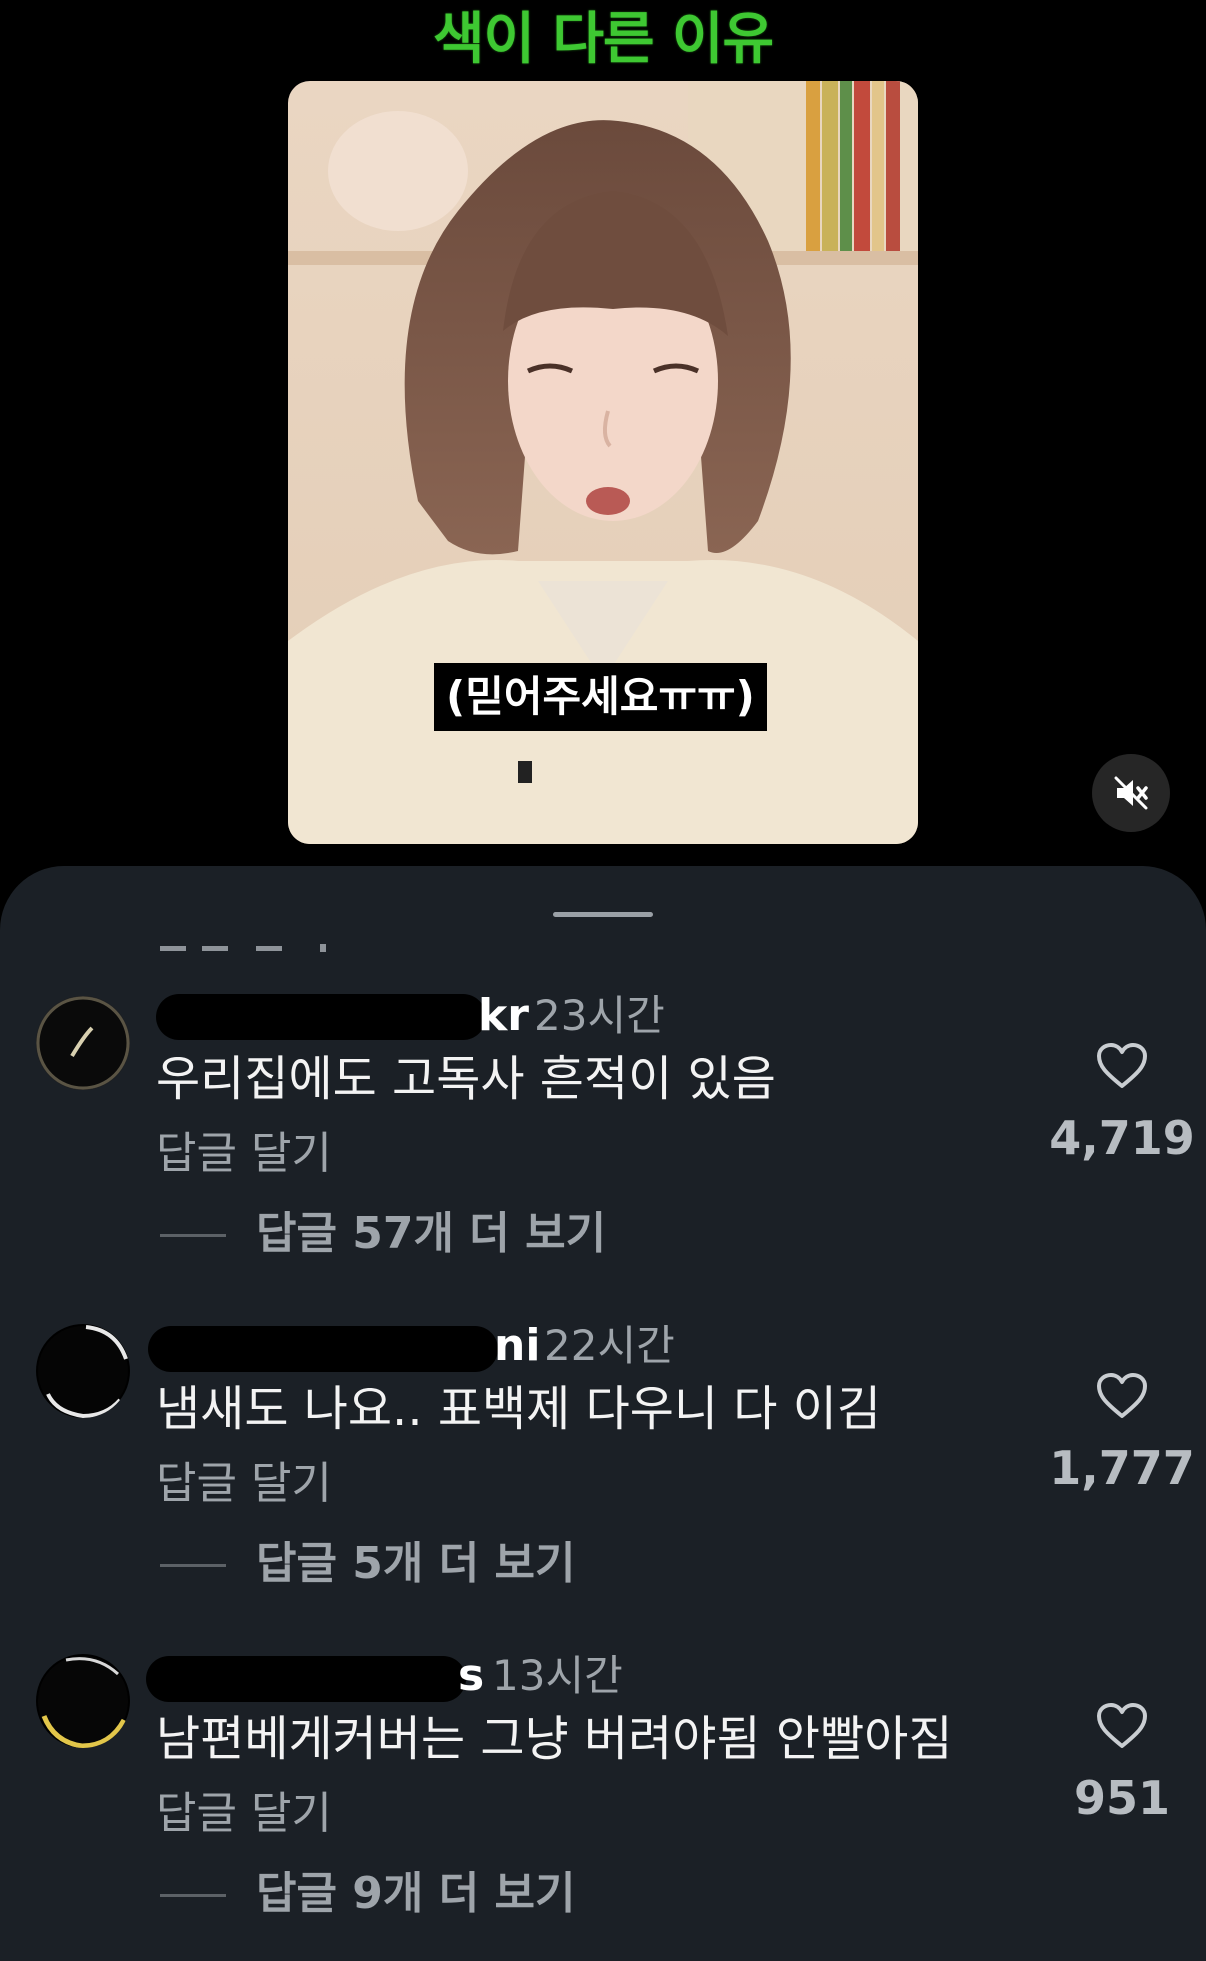 Image resolution: width=1206 pixels, height=1961 pixels. Describe the element at coordinates (431, 1233) in the screenshot. I see `view-more-replies-label: 답글 57개 더 보기` at that location.